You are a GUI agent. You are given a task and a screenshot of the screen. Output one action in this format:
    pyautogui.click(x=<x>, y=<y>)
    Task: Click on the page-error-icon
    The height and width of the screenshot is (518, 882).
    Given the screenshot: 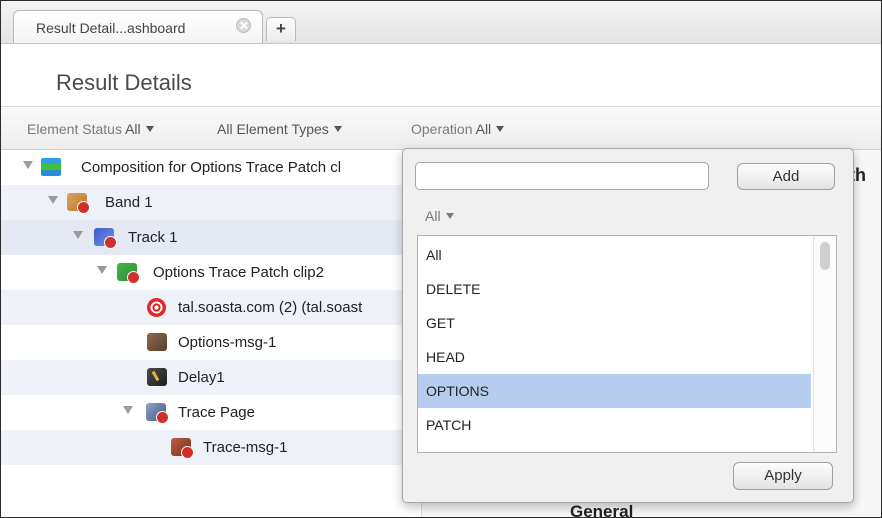 What is the action you would take?
    pyautogui.click(x=157, y=413)
    